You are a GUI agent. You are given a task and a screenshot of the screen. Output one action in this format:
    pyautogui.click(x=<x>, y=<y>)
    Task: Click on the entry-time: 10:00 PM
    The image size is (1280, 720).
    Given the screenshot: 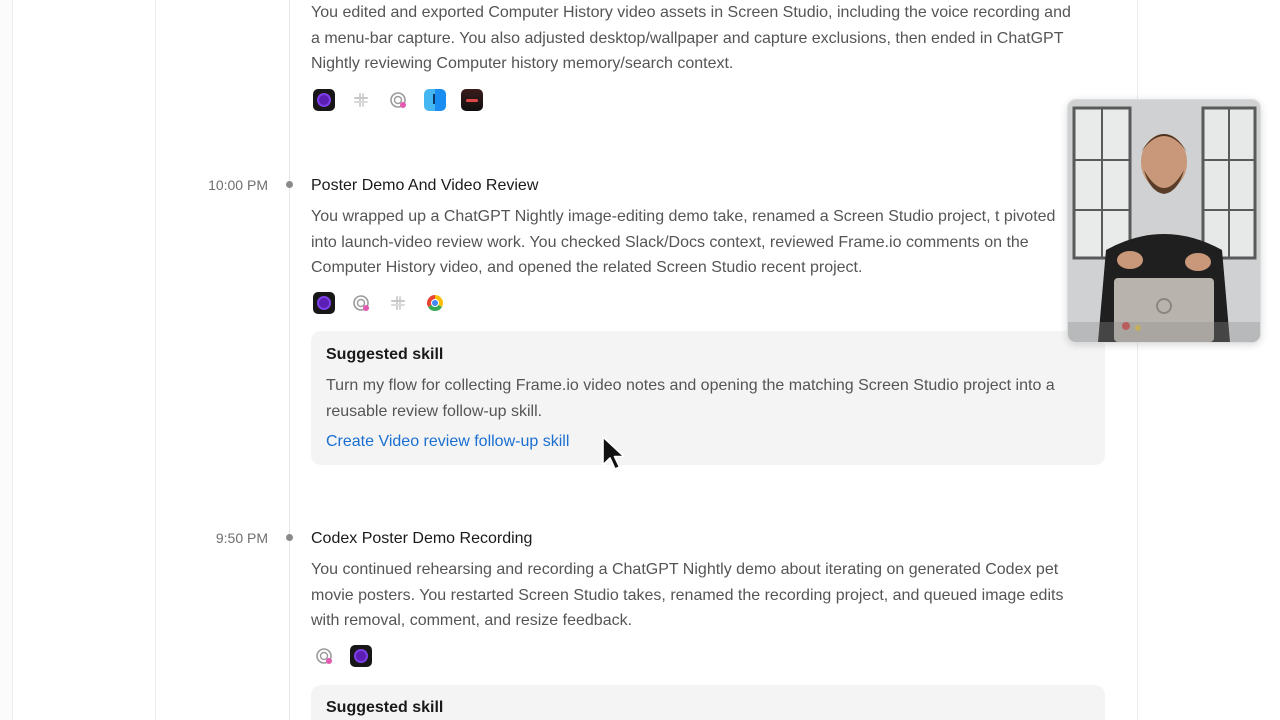 What is the action you would take?
    pyautogui.click(x=238, y=185)
    